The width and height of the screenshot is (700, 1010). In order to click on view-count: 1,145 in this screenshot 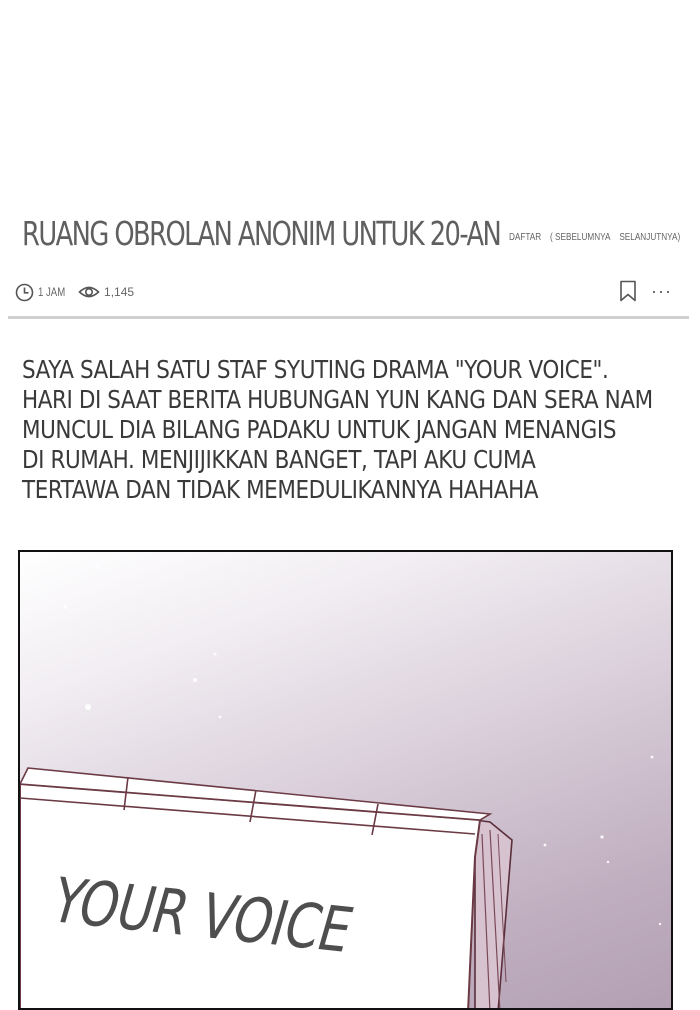, I will do `click(119, 292)`.